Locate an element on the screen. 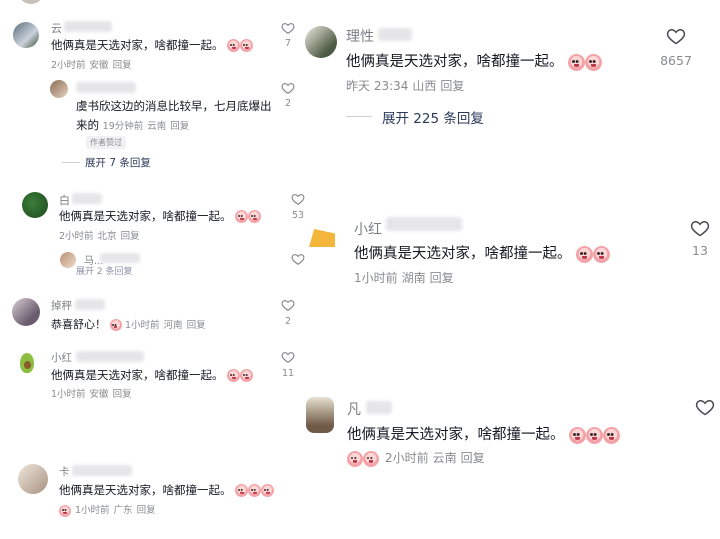 The width and height of the screenshot is (720, 539). expand-replies-button: 展开 7 条回复 is located at coordinates (118, 162).